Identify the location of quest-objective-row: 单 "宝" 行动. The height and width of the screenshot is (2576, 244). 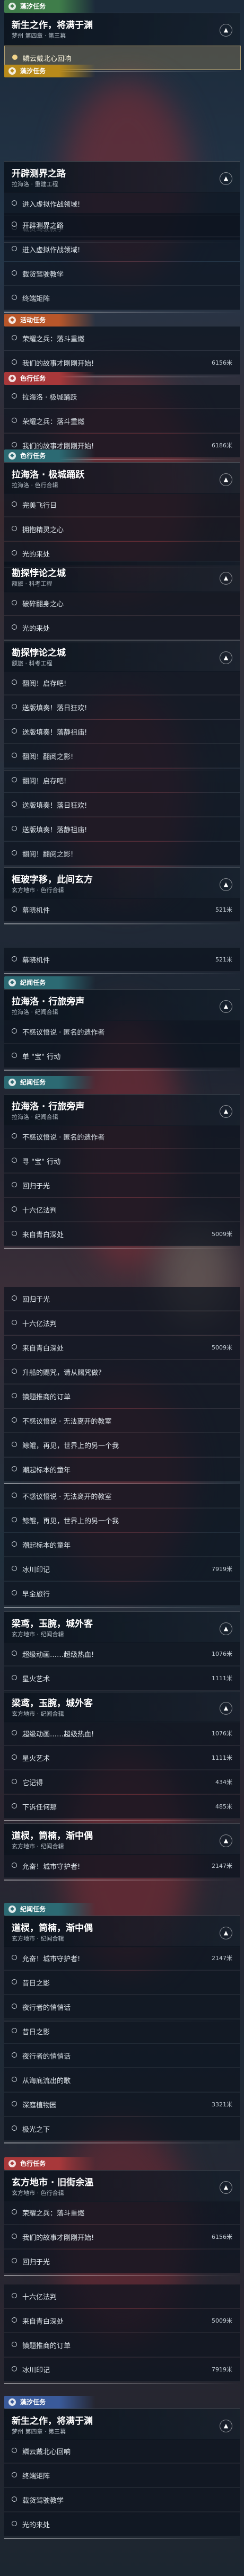
(122, 1056).